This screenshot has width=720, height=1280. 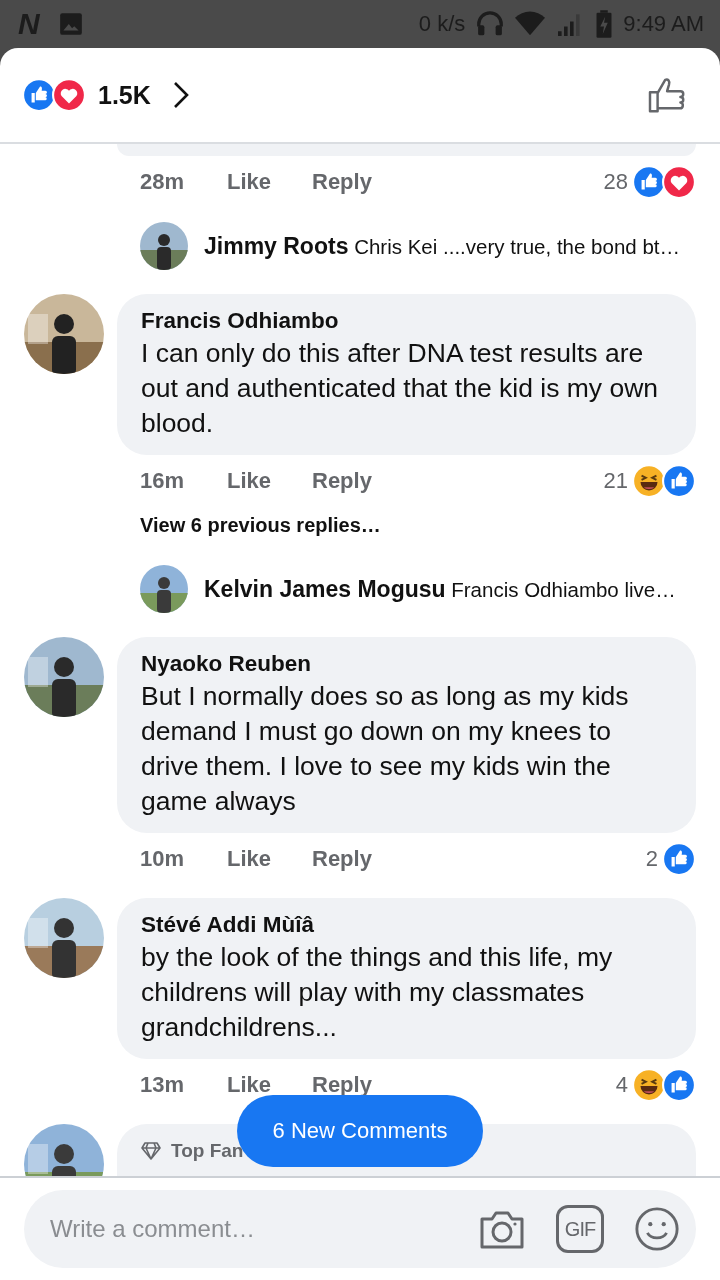 I want to click on reaction-count: 2, so click(x=651, y=859).